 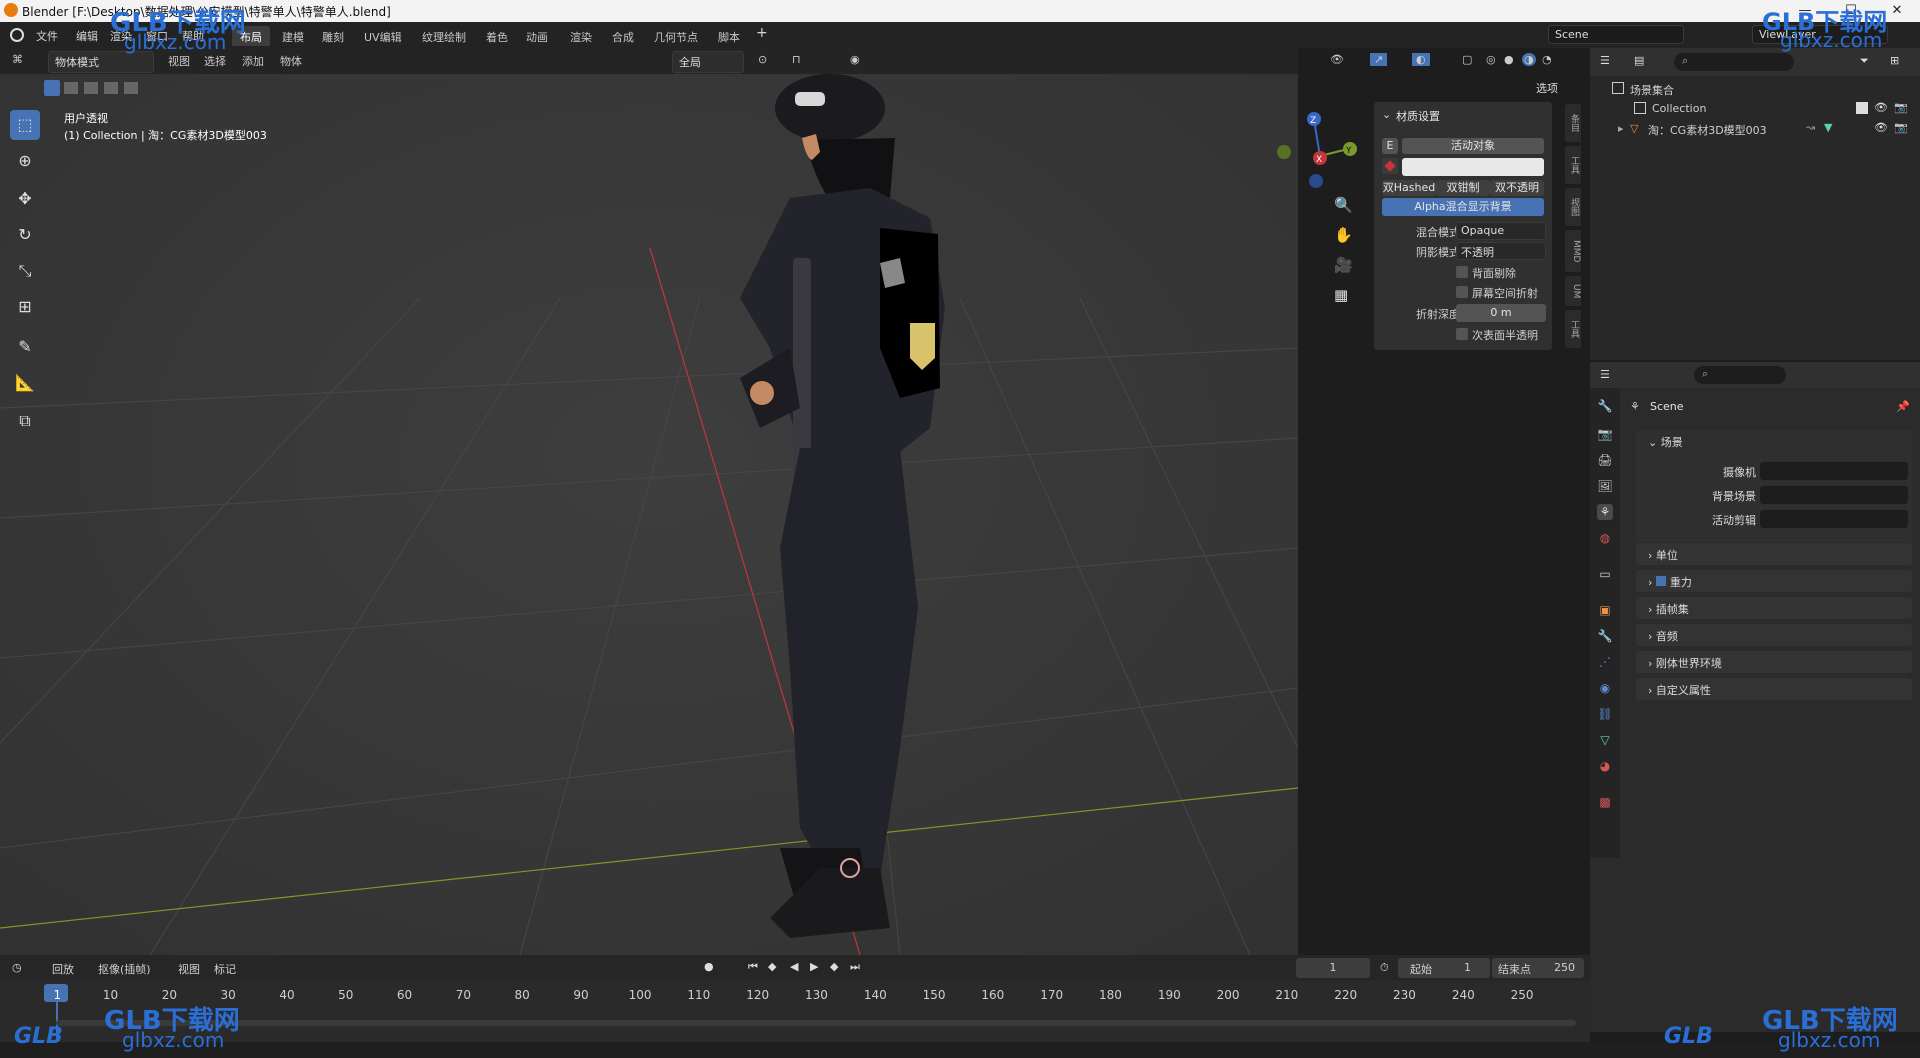 What do you see at coordinates (1639, 60) in the screenshot?
I see `display-mode-icon: ▤` at bounding box center [1639, 60].